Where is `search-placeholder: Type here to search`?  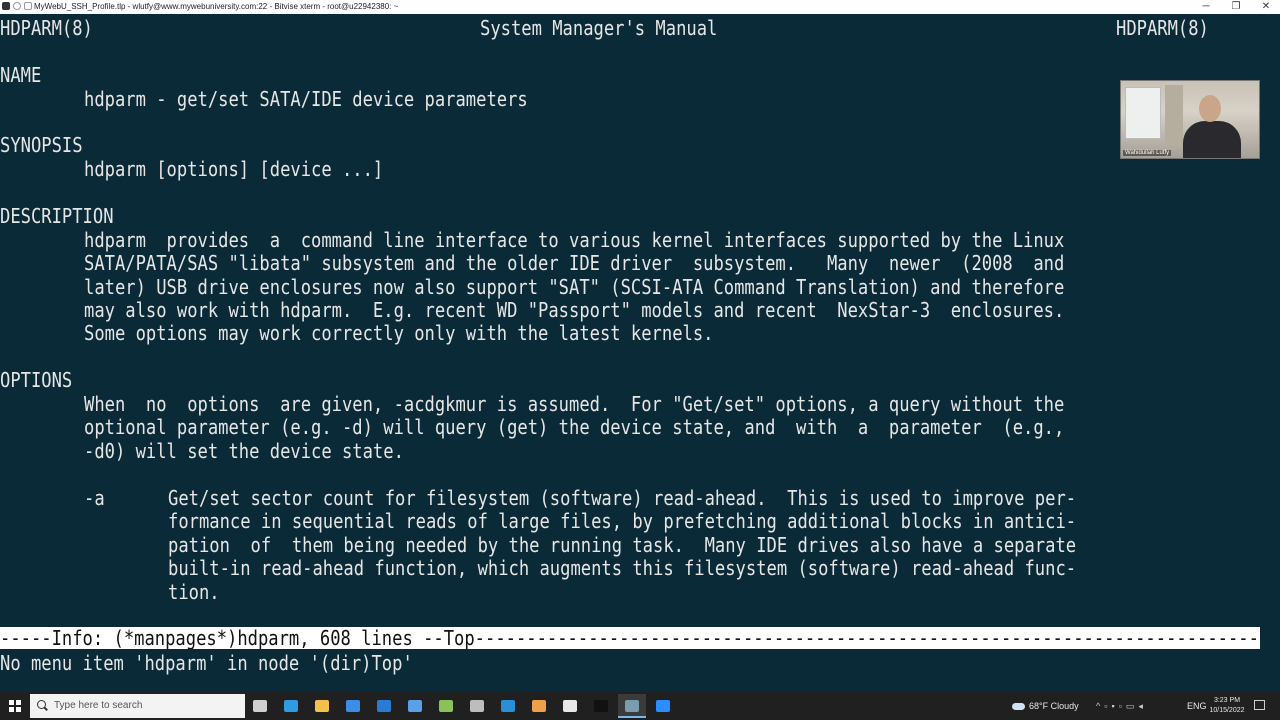
search-placeholder: Type here to search is located at coordinates (98, 705).